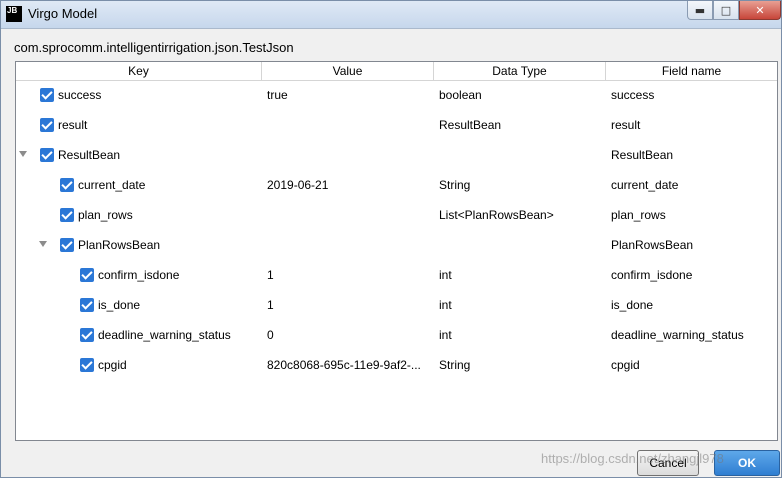 The width and height of the screenshot is (782, 478). What do you see at coordinates (391, 15) in the screenshot?
I see `title-bar: JB Virgo Model ▬ □ ✕` at bounding box center [391, 15].